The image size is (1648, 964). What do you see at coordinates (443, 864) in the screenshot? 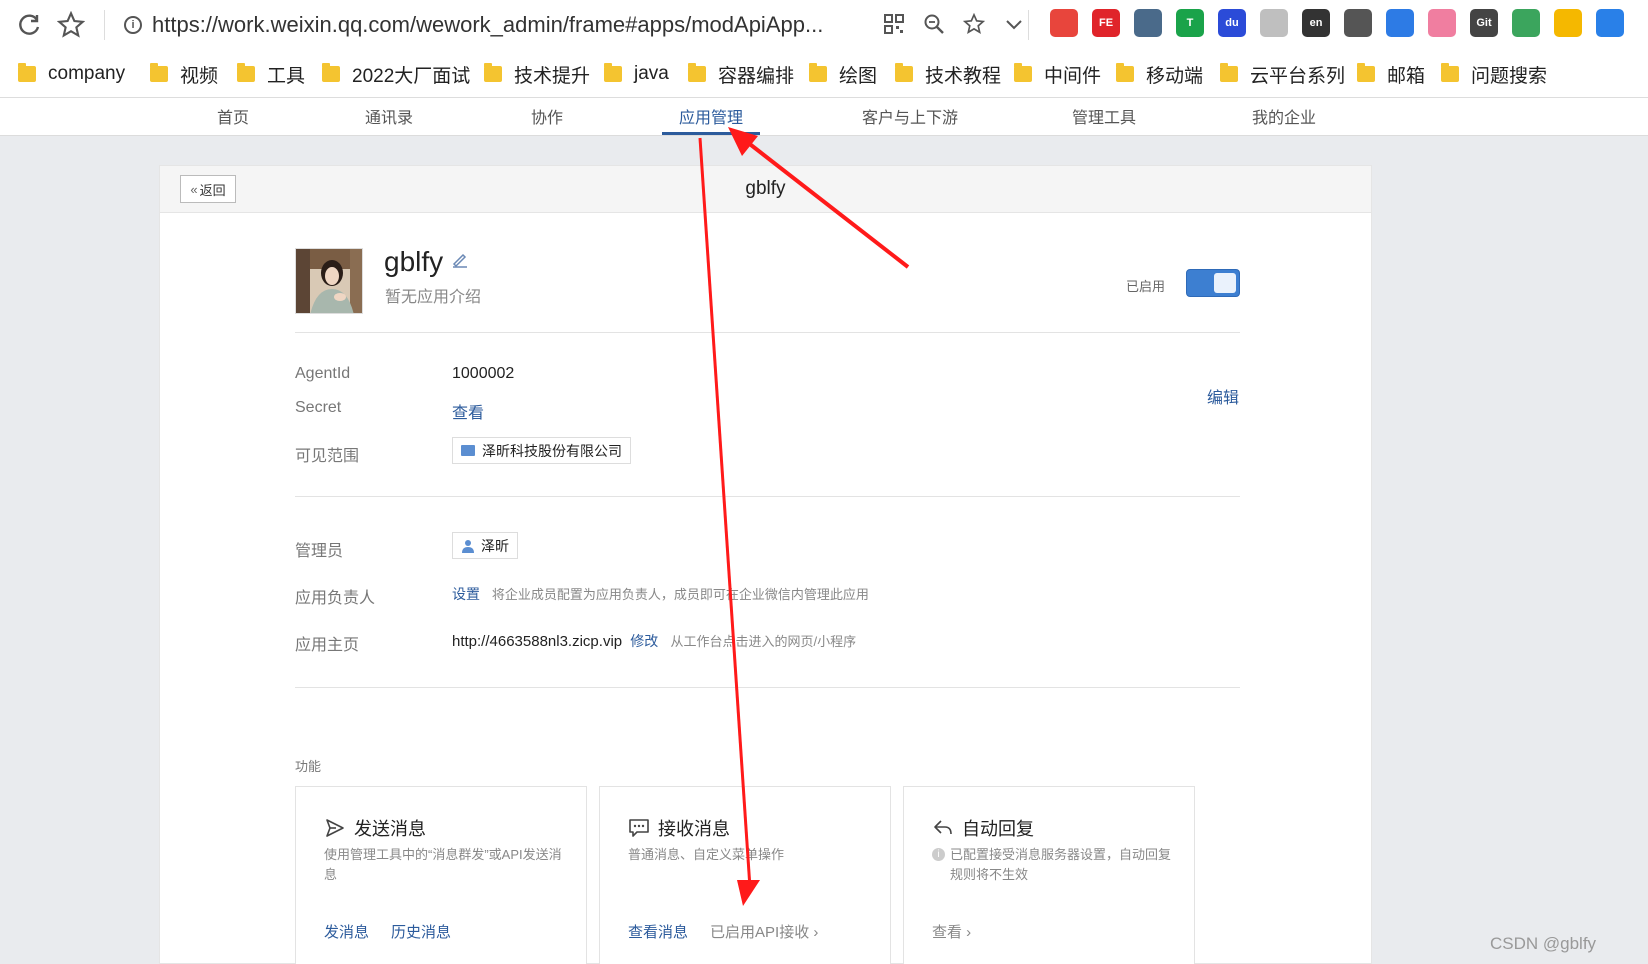
I see `send-message-desc: 使用管理工具中的“消息群发”或API发送消息` at bounding box center [443, 864].